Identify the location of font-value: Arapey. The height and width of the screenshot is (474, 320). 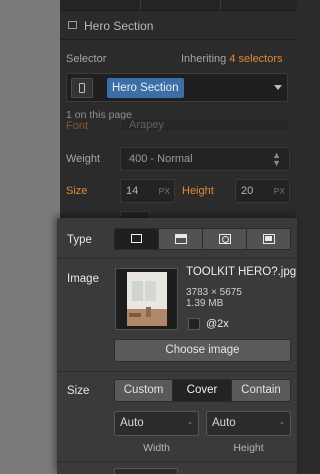
(146, 125).